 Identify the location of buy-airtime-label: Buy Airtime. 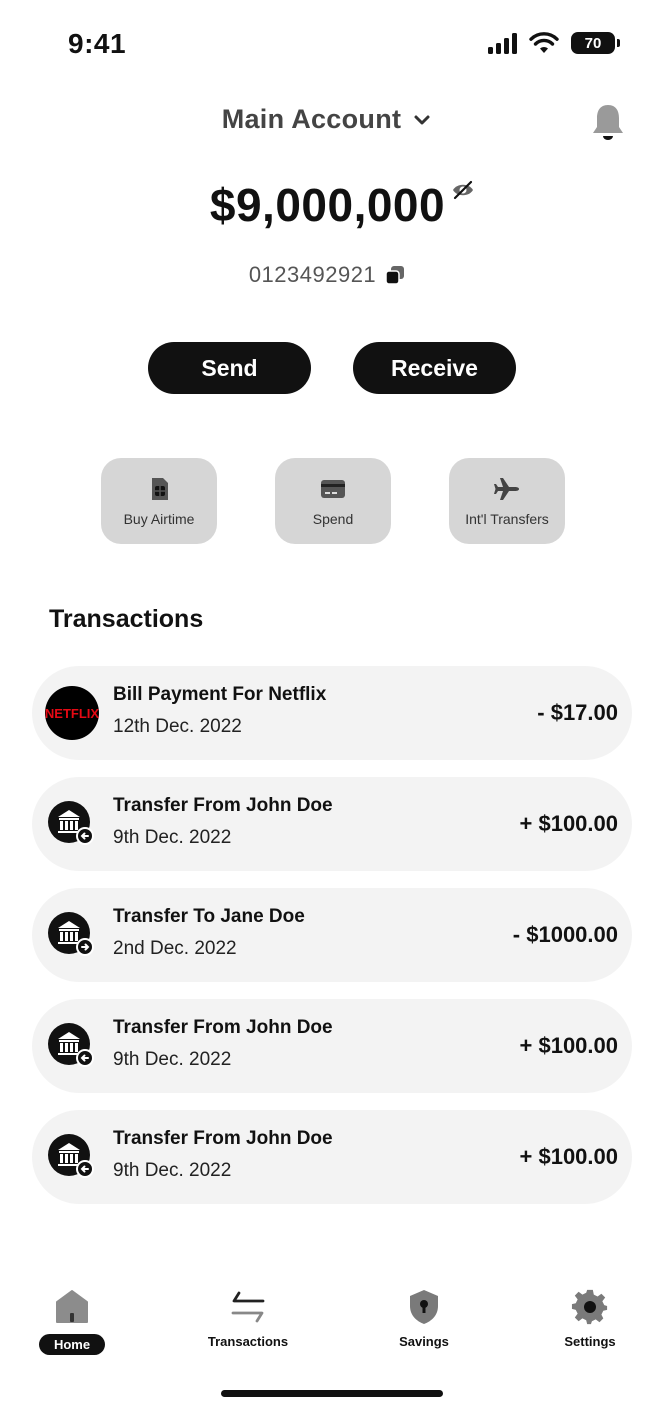
(159, 519).